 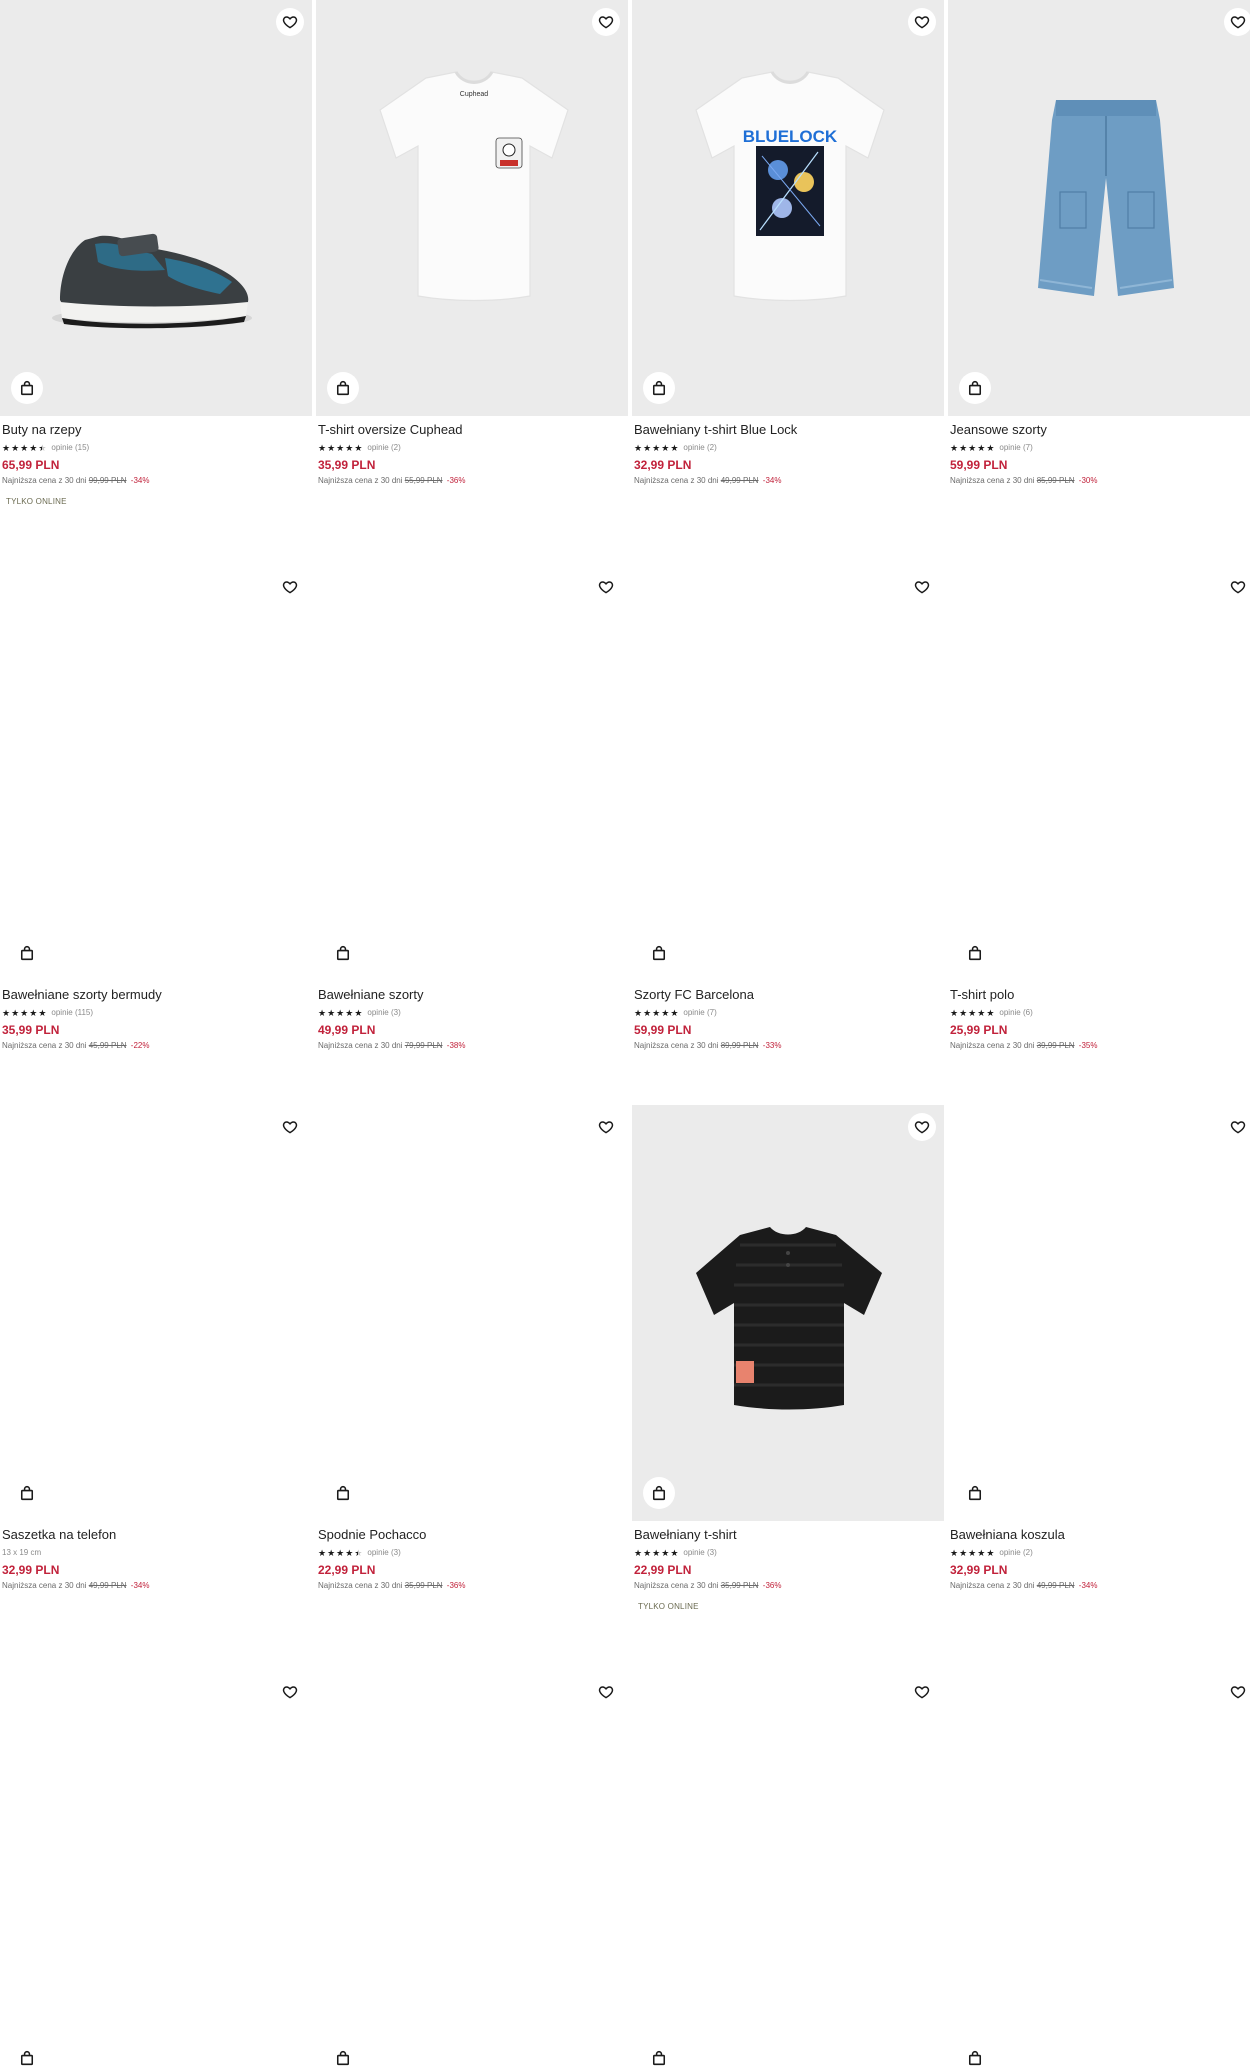 I want to click on current-price: 25,99 PLN, so click(x=979, y=1030).